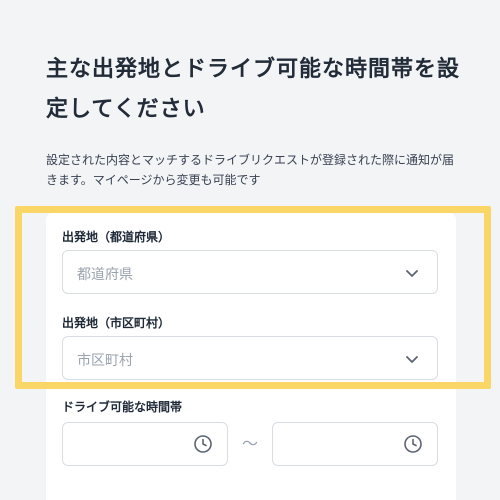 The image size is (500, 500). Describe the element at coordinates (122, 407) in the screenshot. I see `time-range-label: ドライブ可能な時間帯` at that location.